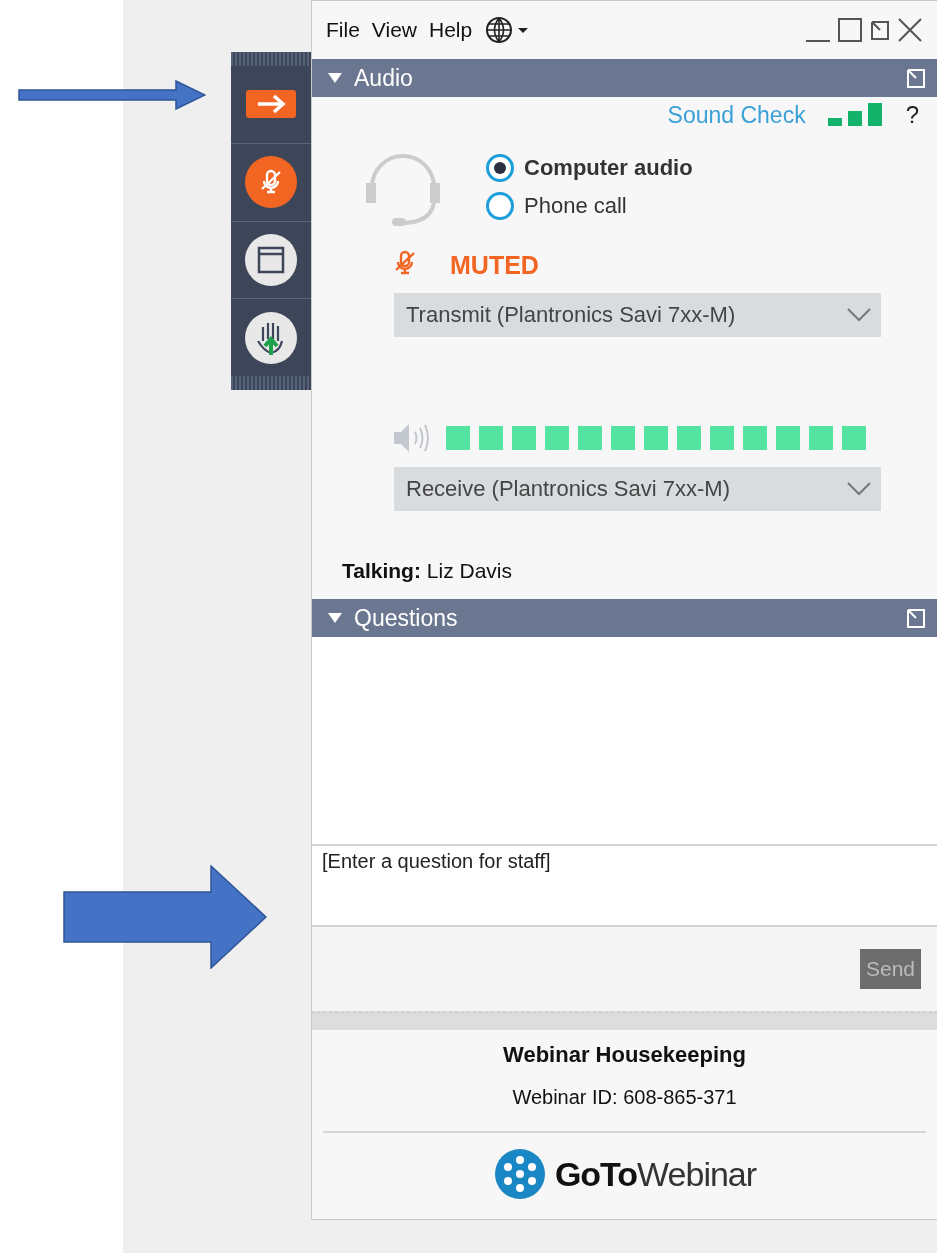 Image resolution: width=937 pixels, height=1253 pixels. Describe the element at coordinates (624, 1055) in the screenshot. I see `webinar-title: Webinar Housekeeping` at that location.